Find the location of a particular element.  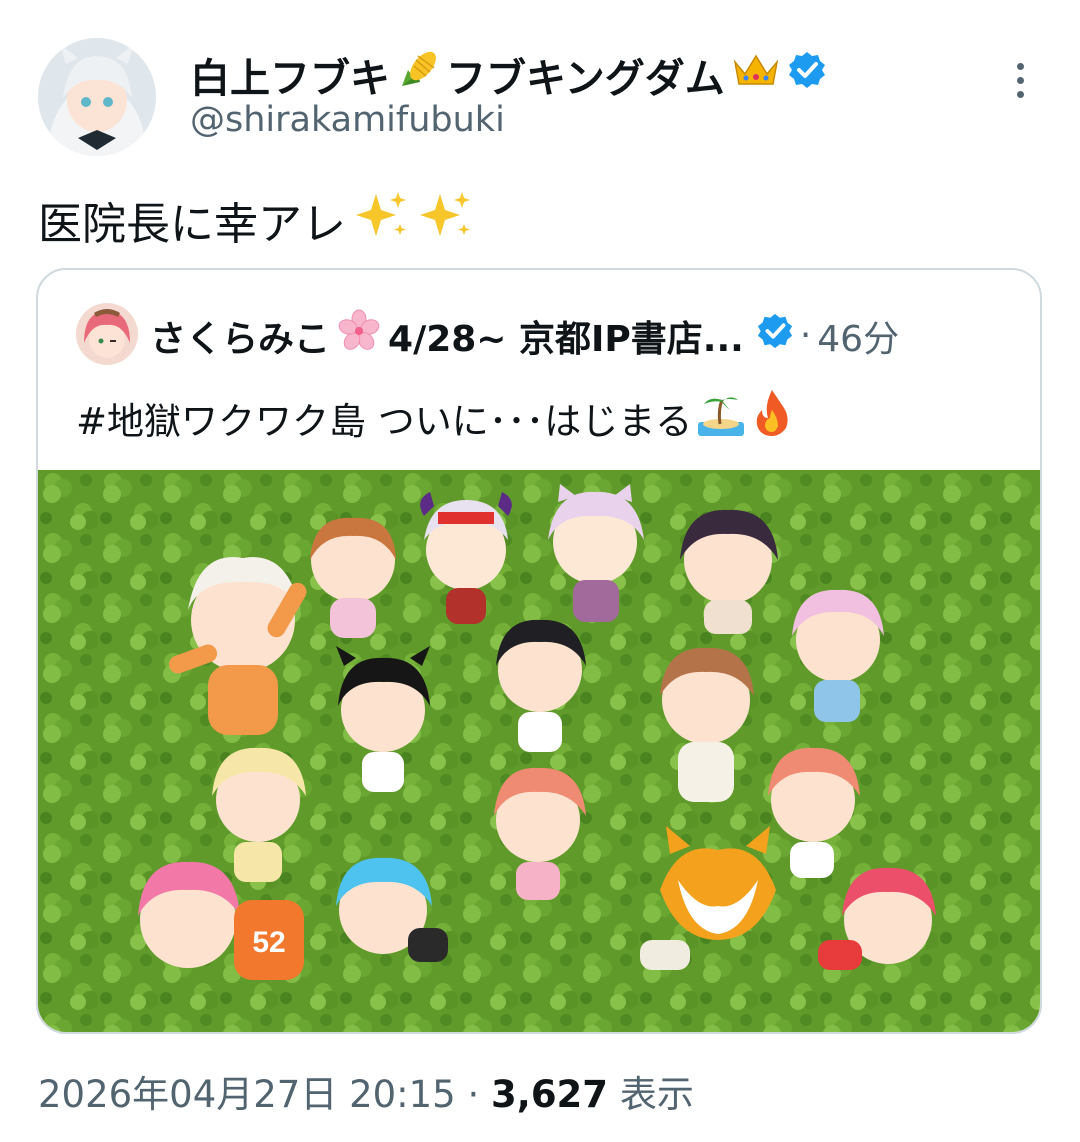

quoted-text-content: #地獄ワクワク島 ついに･･･はじまる is located at coordinates (384, 421).